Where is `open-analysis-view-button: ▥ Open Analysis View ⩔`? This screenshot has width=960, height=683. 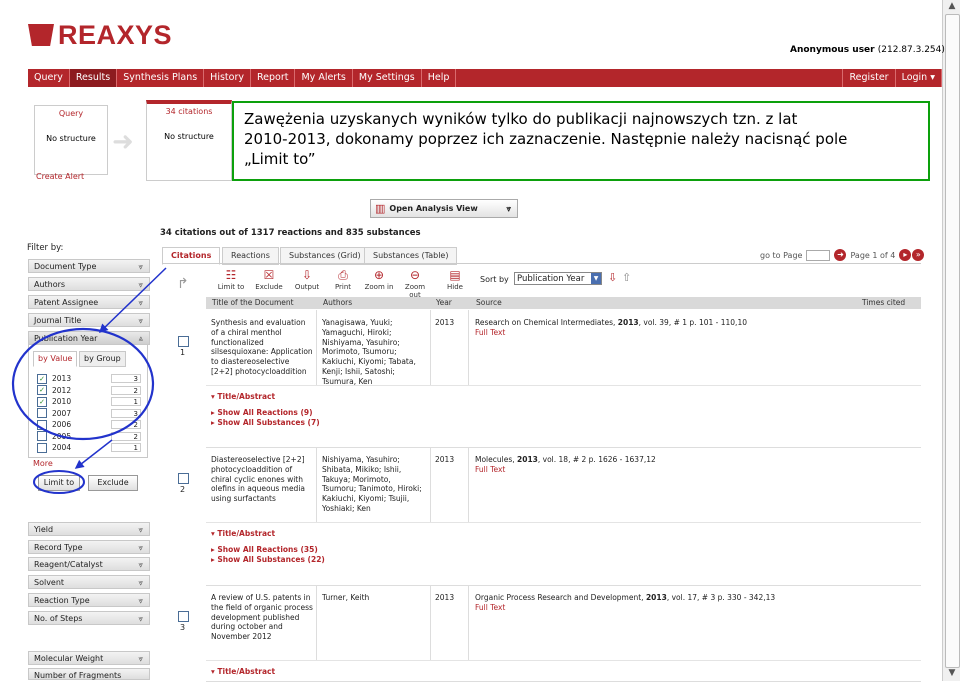 open-analysis-view-button: ▥ Open Analysis View ⩔ is located at coordinates (444, 208).